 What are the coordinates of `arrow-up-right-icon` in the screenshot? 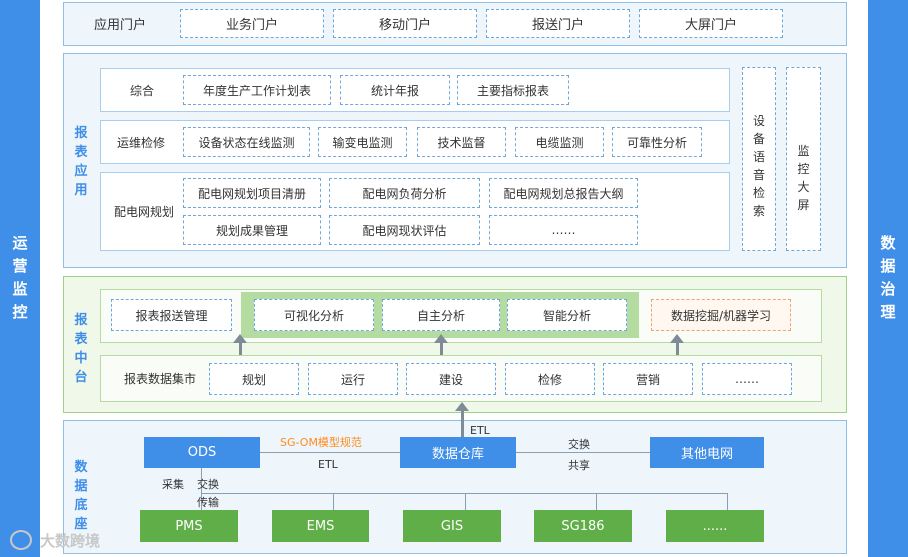 It's located at (677, 338).